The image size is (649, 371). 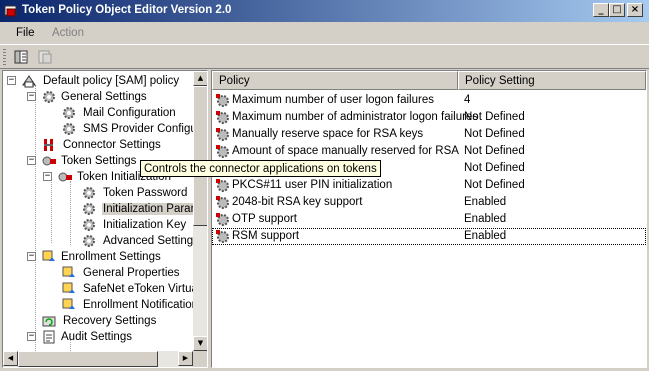 What do you see at coordinates (48, 145) in the screenshot?
I see `connector-icon` at bounding box center [48, 145].